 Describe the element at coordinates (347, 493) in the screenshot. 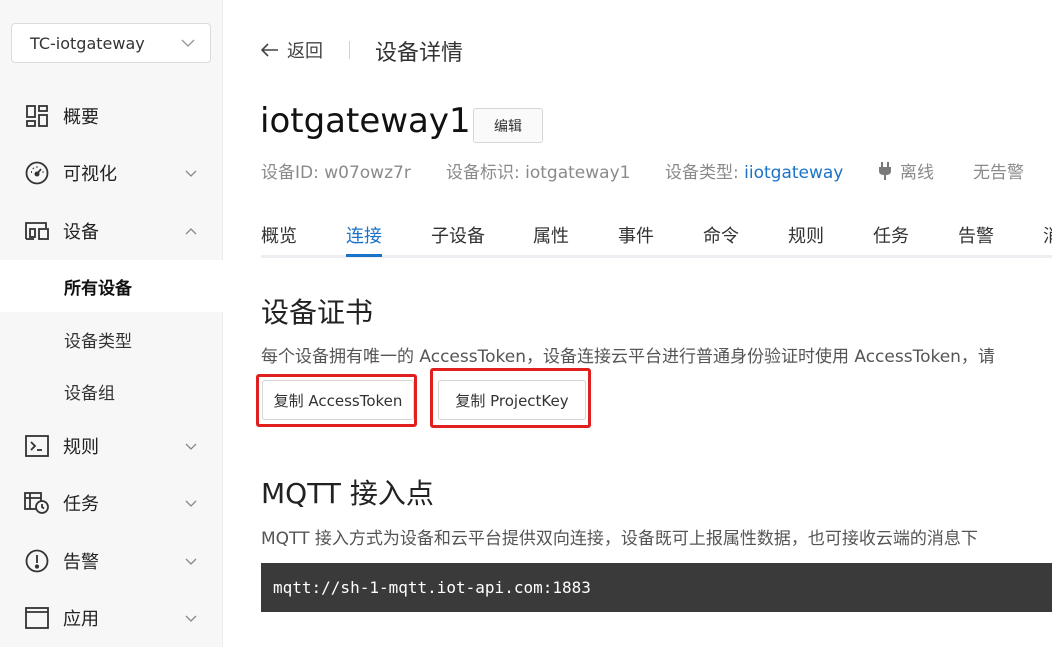

I see `mqtt-section-title: MQTT 接入点` at that location.